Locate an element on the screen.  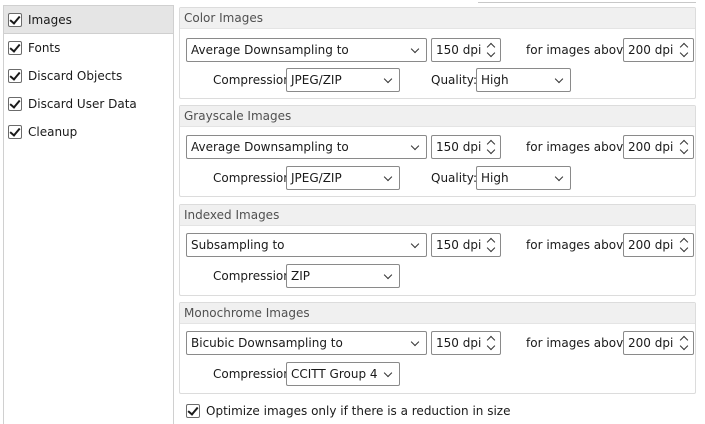
sidebar-item-label: Discard User Data is located at coordinates (82, 104).